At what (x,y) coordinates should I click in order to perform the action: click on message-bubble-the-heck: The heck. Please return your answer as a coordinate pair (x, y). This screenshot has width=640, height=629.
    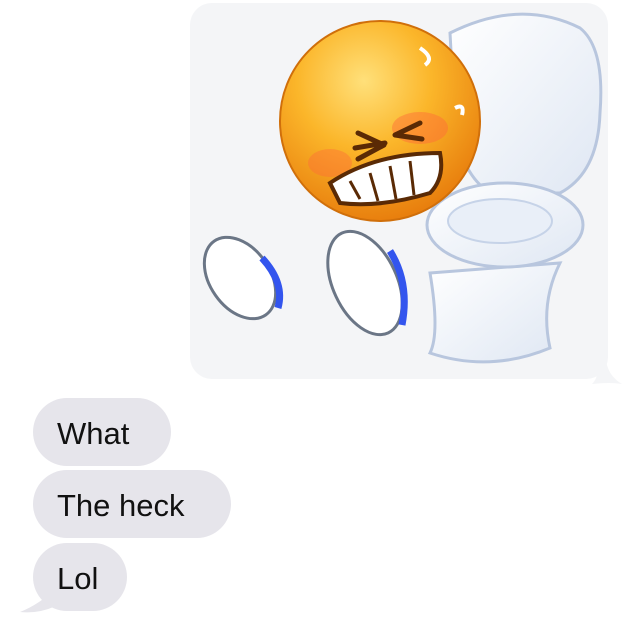
    Looking at the image, I should click on (132, 504).